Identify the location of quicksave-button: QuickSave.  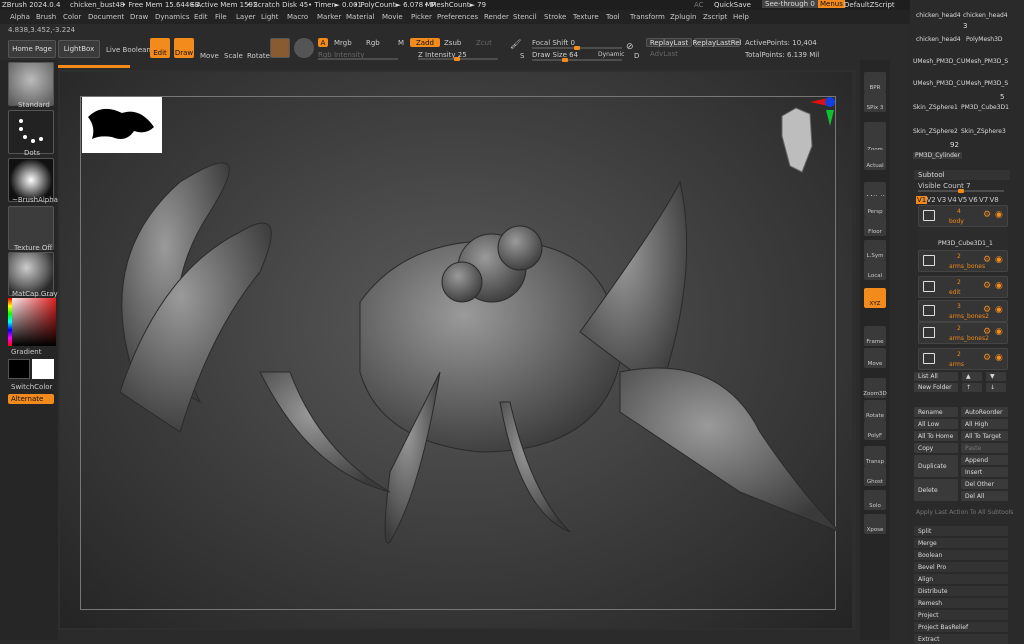
(732, 5).